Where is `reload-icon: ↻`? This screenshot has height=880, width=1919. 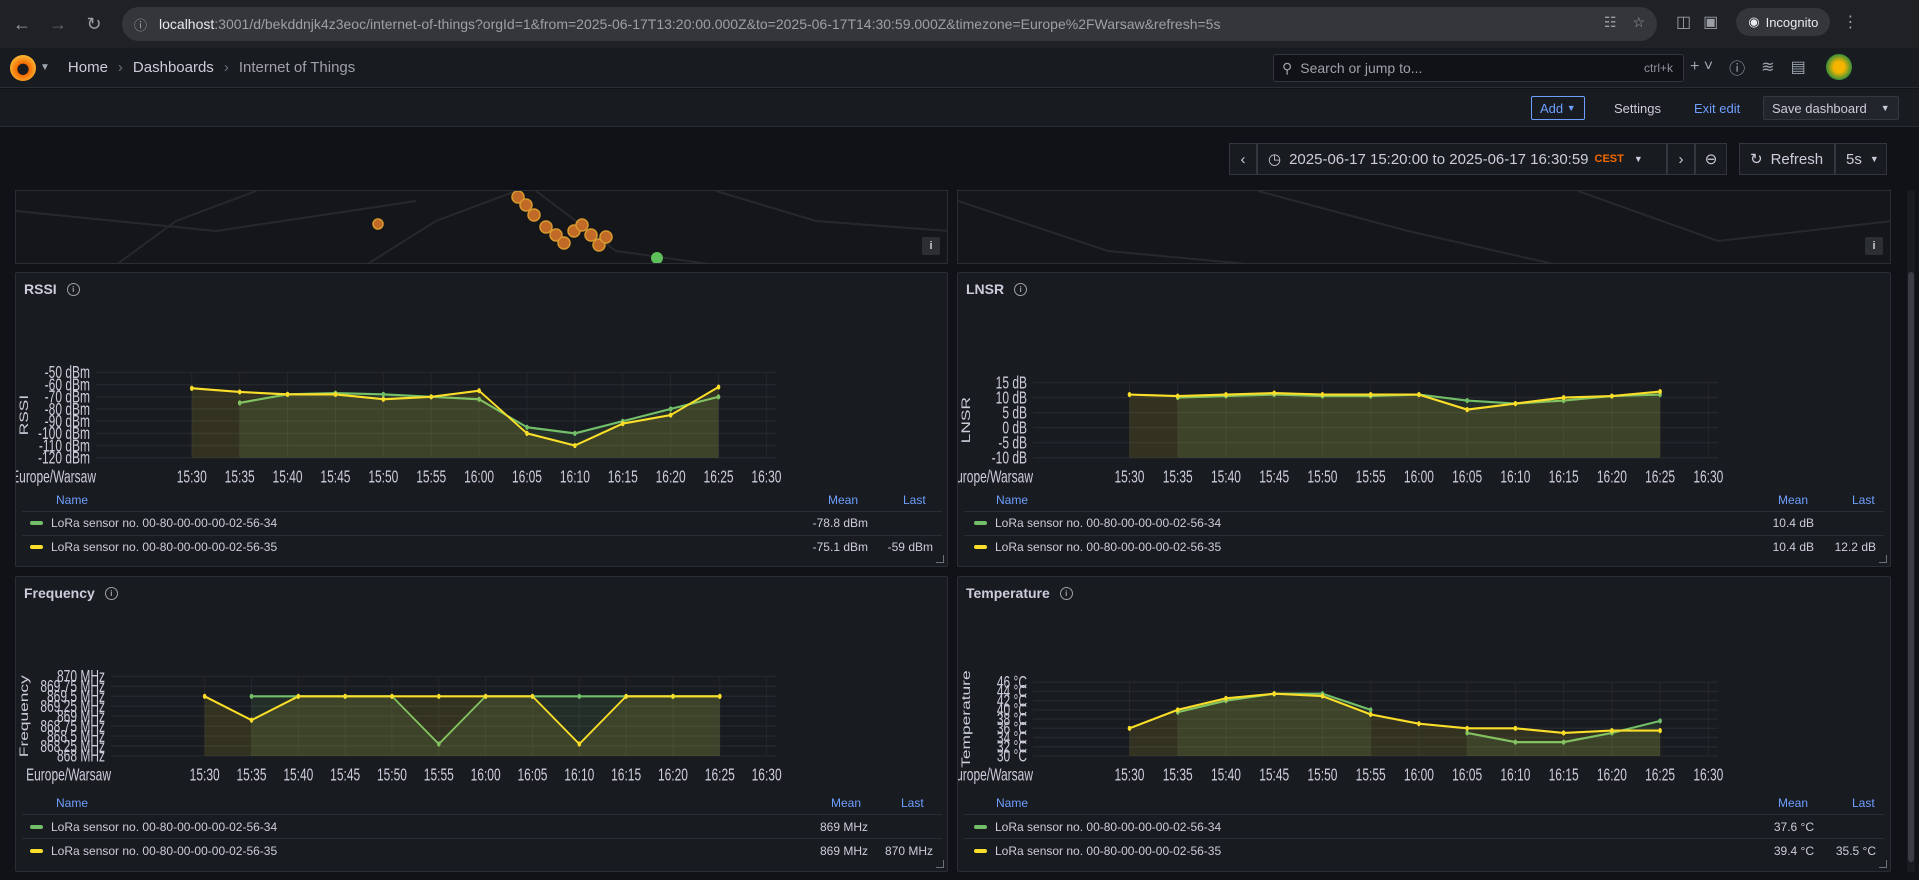
reload-icon: ↻ is located at coordinates (94, 24).